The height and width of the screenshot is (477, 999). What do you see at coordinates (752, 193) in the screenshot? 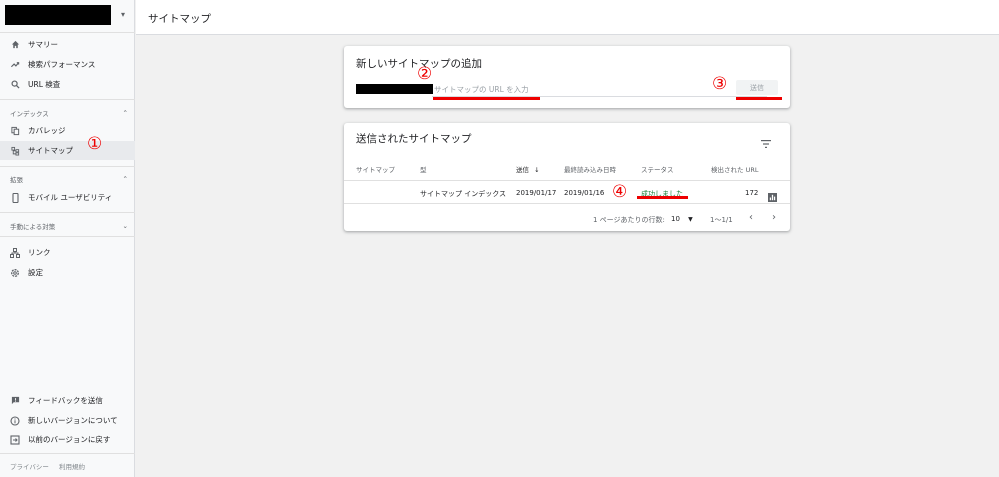
I see `cell-discovered: 172` at bounding box center [752, 193].